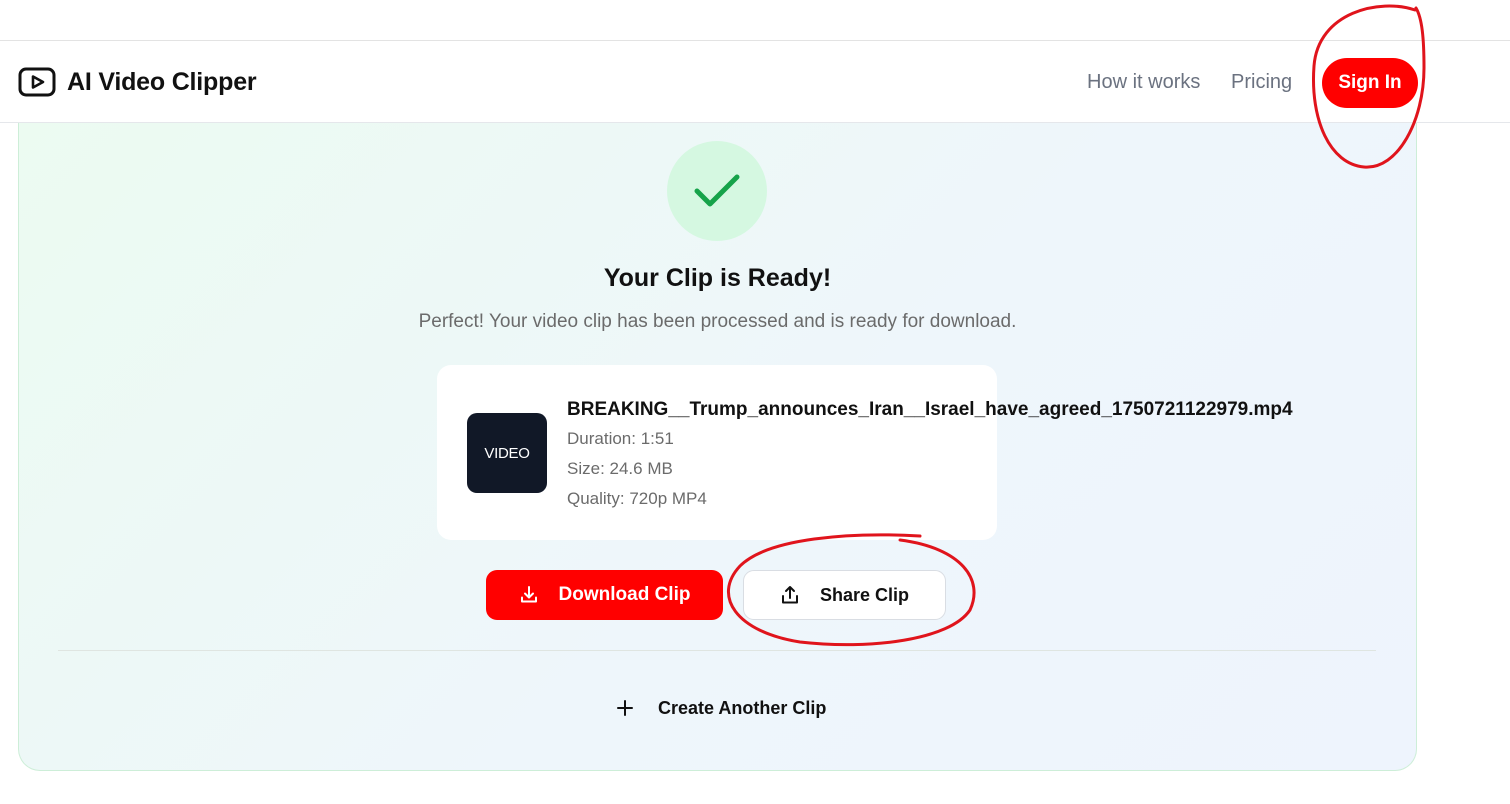 The width and height of the screenshot is (1510, 804). What do you see at coordinates (717, 278) in the screenshot?
I see `result-heading: Your Clip is Ready!` at bounding box center [717, 278].